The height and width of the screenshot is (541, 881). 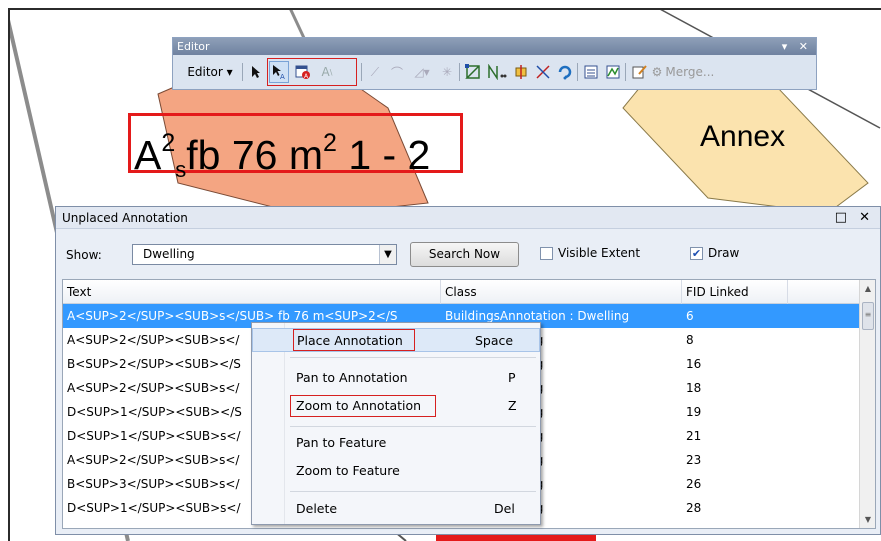 I want to click on map-left-border, so click(x=9, y=274).